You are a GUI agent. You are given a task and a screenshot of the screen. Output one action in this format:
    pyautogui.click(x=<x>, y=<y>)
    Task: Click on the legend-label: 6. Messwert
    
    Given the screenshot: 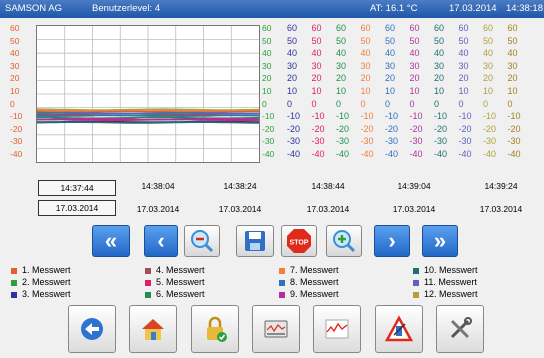 What is the action you would take?
    pyautogui.click(x=180, y=294)
    